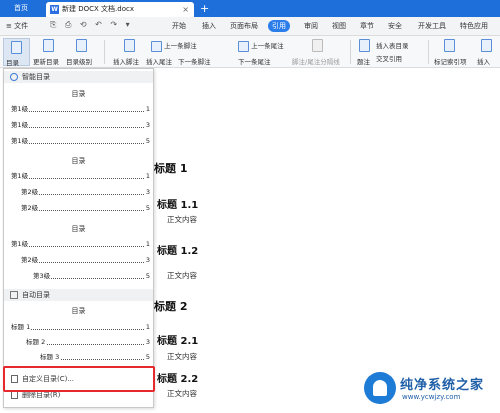 Image resolution: width=500 pixels, height=413 pixels. What do you see at coordinates (179, 26) in the screenshot?
I see `tab-home: 开始` at bounding box center [179, 26].